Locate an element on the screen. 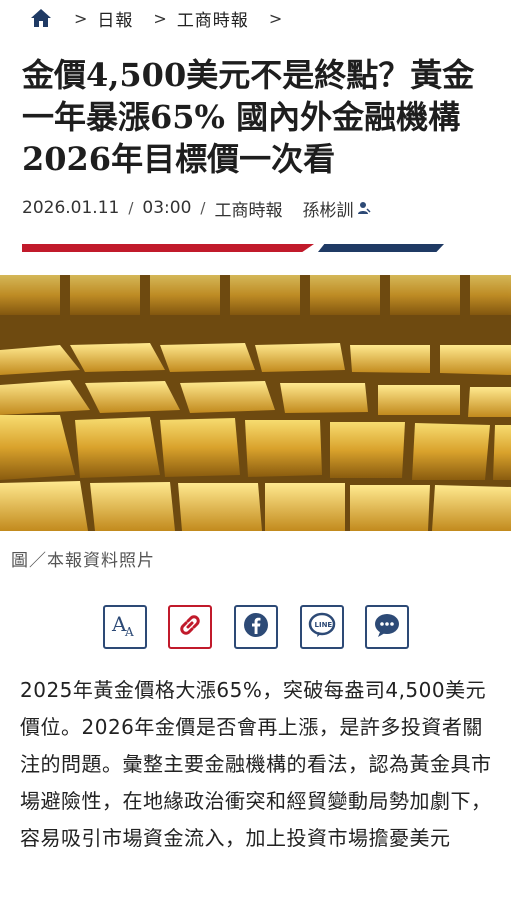 This screenshot has height=900, width=511. divider-blue is located at coordinates (381, 248).